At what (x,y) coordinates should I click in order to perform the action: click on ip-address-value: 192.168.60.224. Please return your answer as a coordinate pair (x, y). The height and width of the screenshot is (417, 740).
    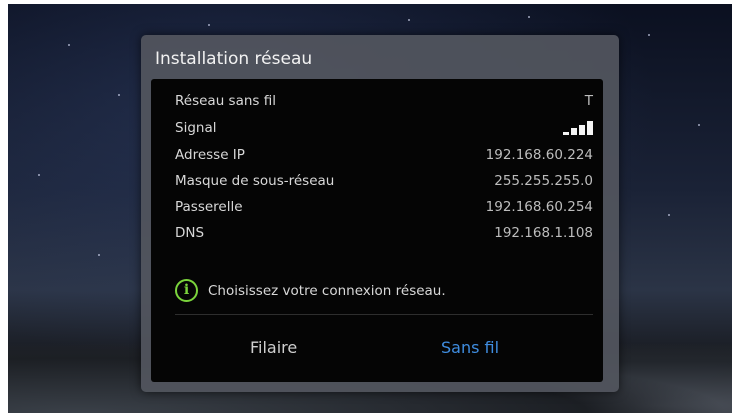
    Looking at the image, I should click on (539, 155).